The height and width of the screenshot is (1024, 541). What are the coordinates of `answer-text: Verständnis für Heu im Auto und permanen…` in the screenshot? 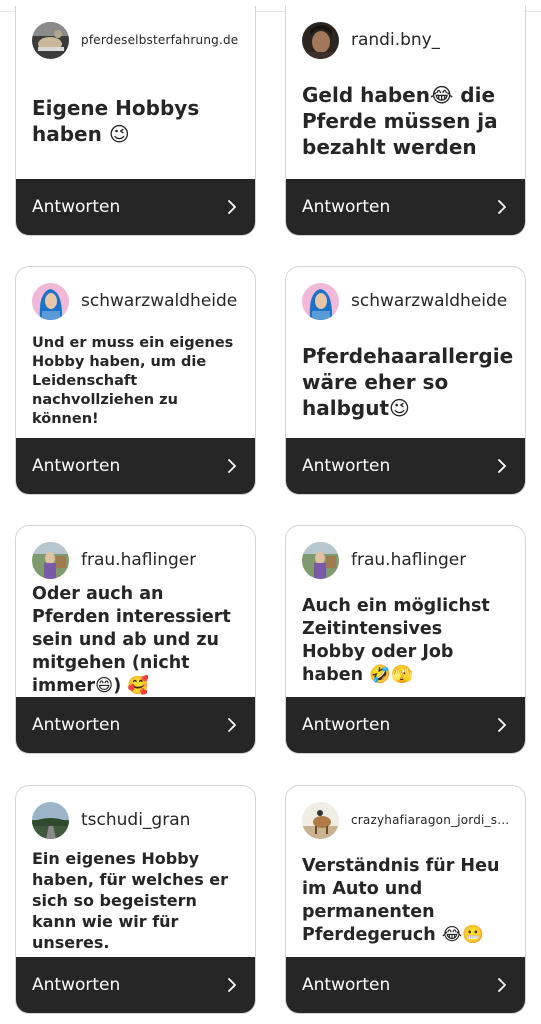 It's located at (401, 900).